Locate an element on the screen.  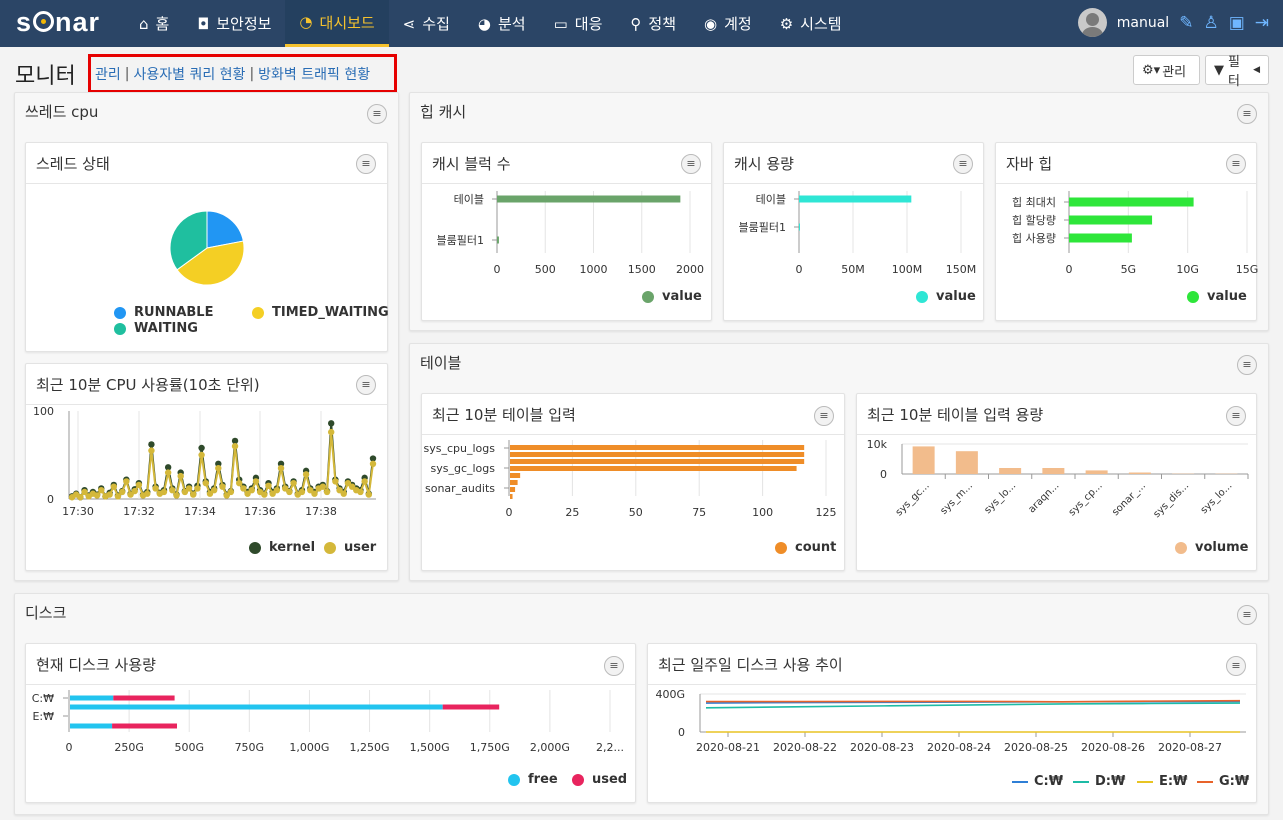
legend-item: E:₩ is located at coordinates (1162, 781).